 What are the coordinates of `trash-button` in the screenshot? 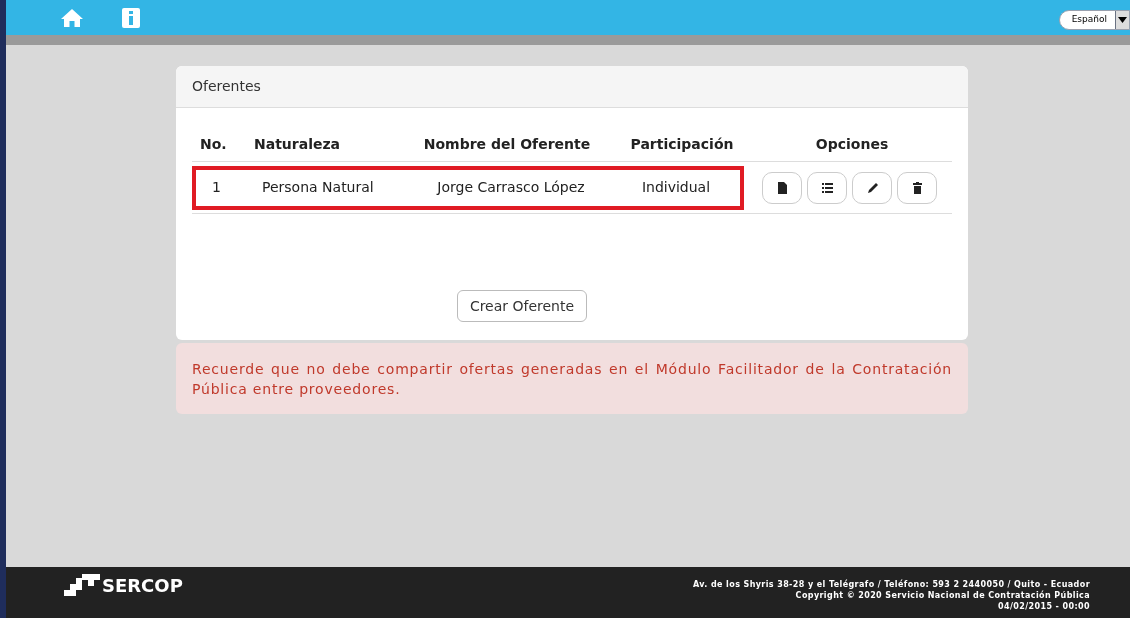 It's located at (917, 187).